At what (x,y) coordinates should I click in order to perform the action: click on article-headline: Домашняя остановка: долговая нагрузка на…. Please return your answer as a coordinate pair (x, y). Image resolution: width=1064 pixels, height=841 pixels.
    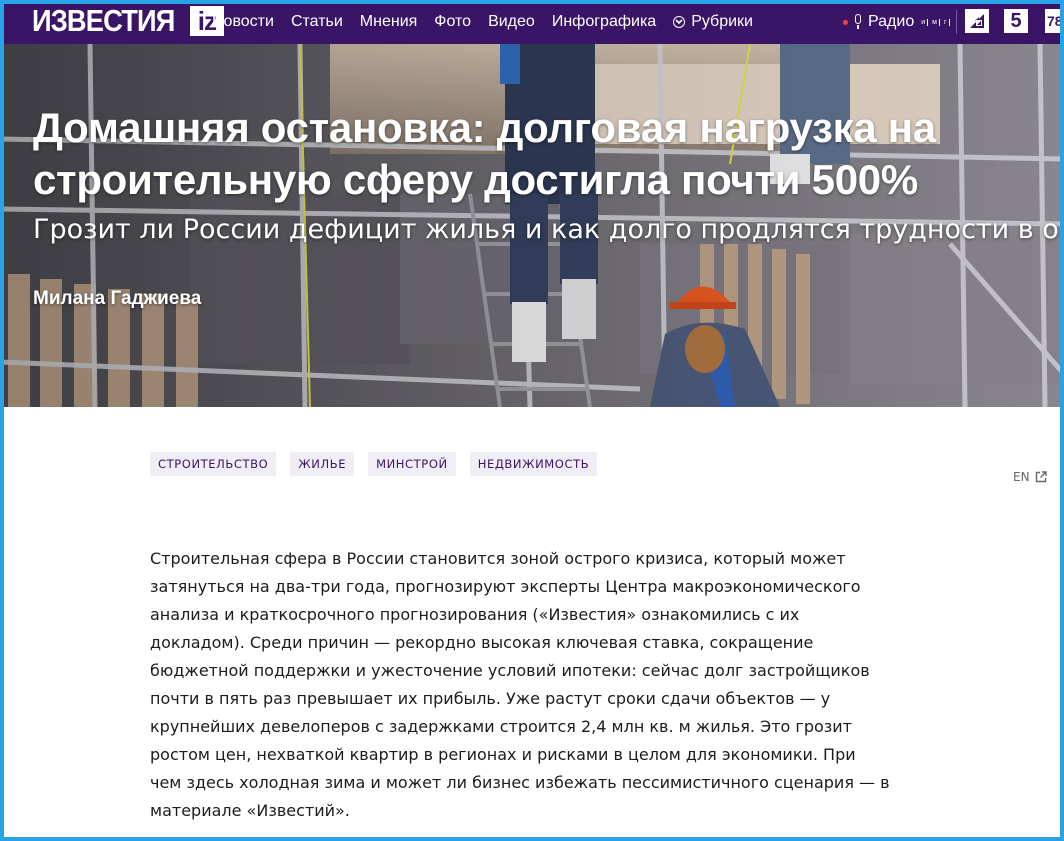
    Looking at the image, I should click on (484, 153).